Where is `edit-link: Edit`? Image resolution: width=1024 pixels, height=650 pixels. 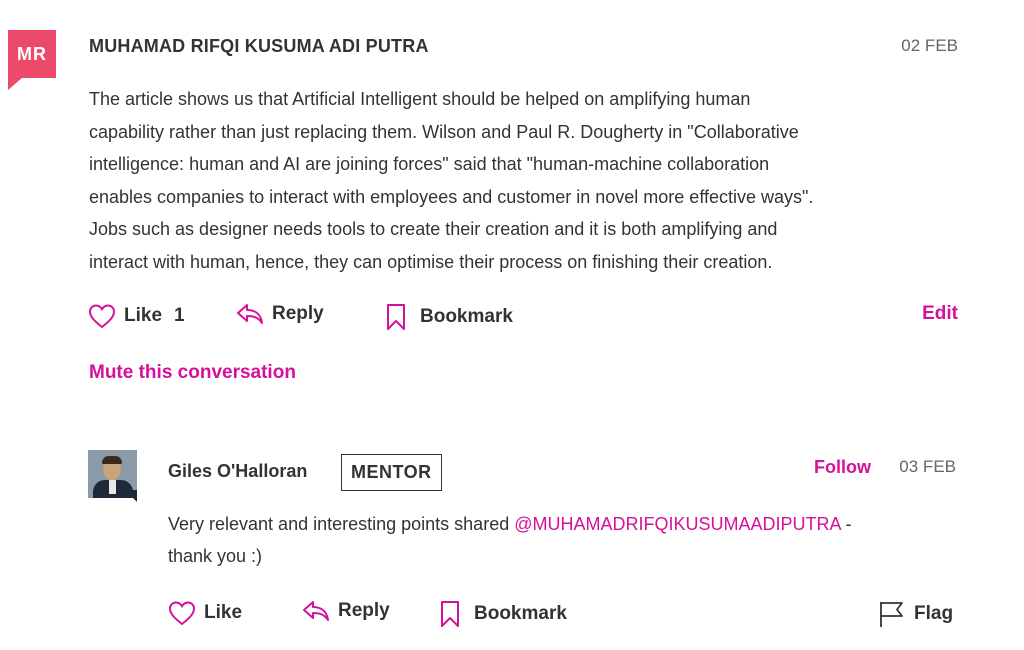
edit-link: Edit is located at coordinates (940, 314).